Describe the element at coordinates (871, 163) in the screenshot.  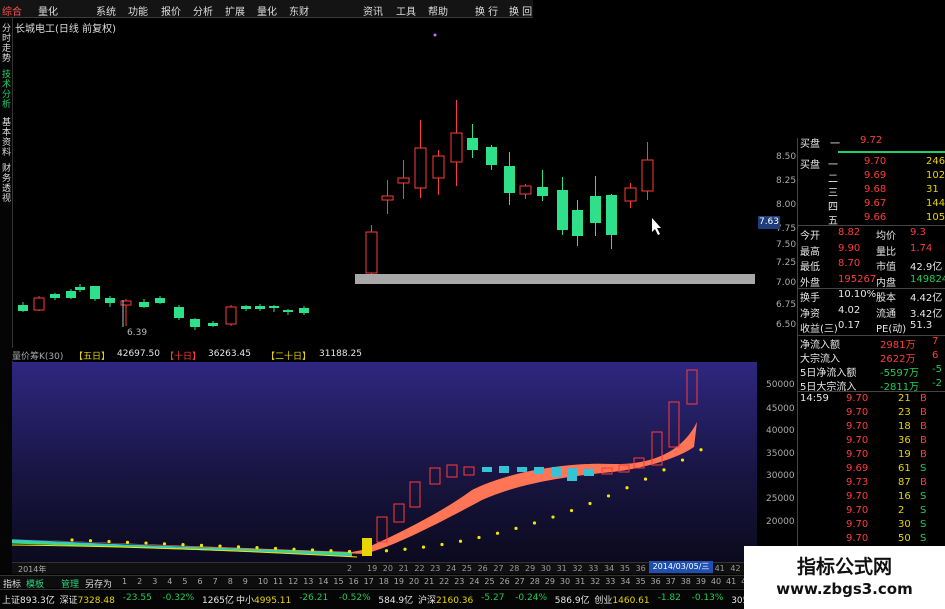
I see `order-book-row: 买盘一 9.70 246` at that location.